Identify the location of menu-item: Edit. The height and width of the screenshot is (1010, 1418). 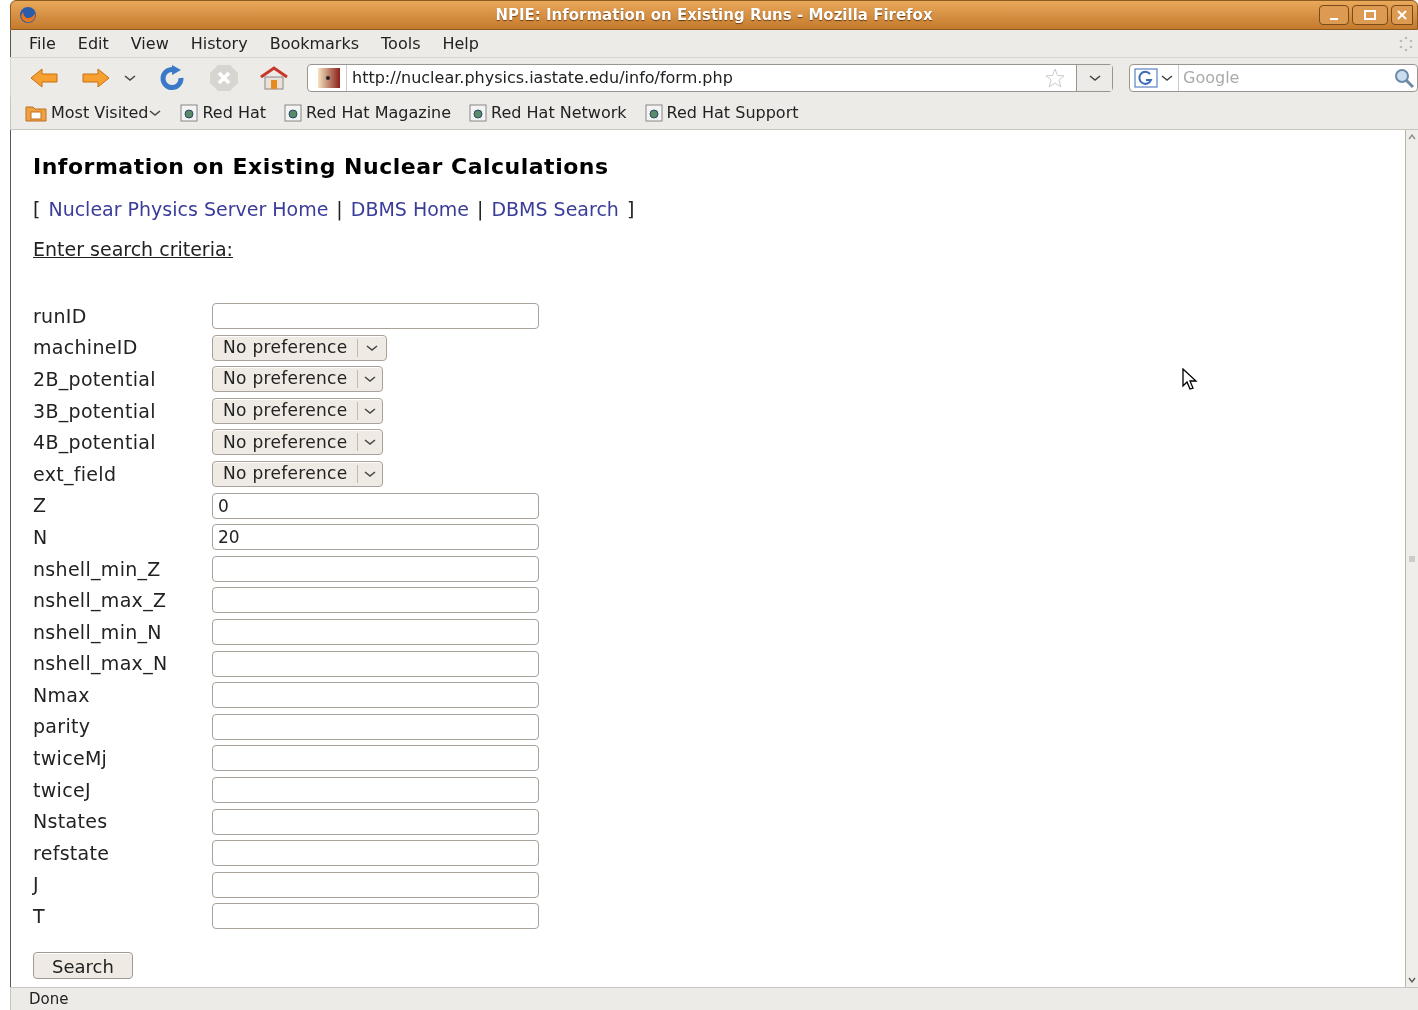
(93, 43).